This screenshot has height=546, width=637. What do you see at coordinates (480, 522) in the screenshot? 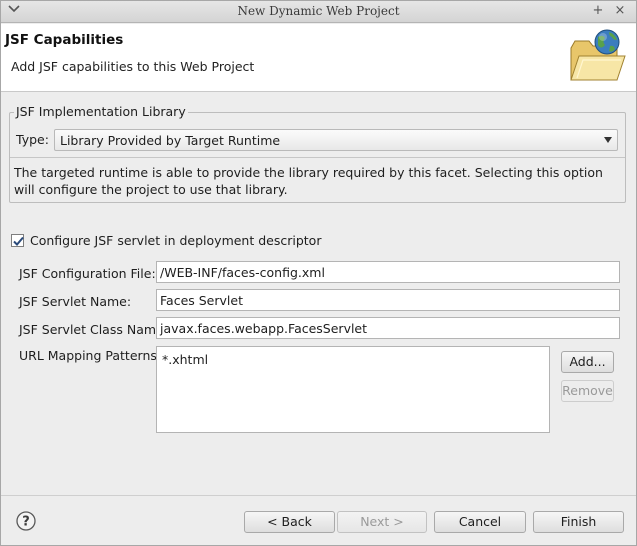
I see `cancel-button: Cancel` at bounding box center [480, 522].